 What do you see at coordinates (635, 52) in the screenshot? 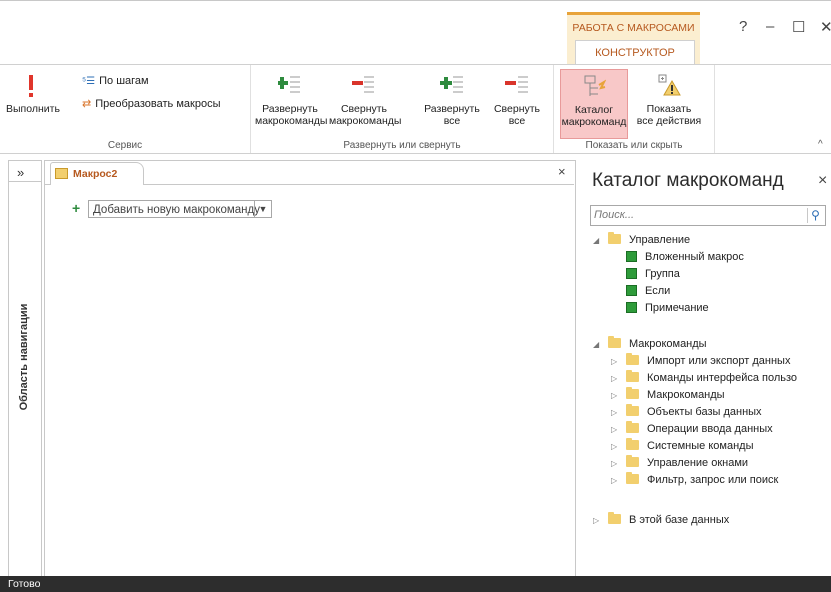
I see `tab-constructor: КОНСТРУКТОР` at bounding box center [635, 52].